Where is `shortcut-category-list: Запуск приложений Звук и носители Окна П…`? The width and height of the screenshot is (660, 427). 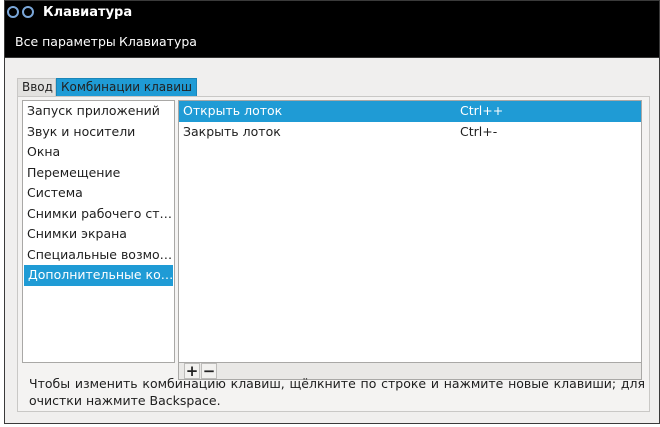 shortcut-category-list: Запуск приложений Звук и носители Окна П… is located at coordinates (98, 231).